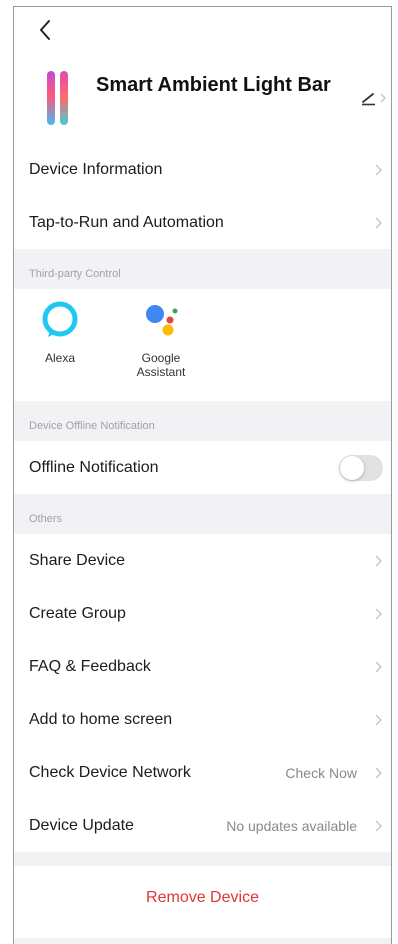 The width and height of the screenshot is (398, 944). I want to click on google-label-line2: Assistant, so click(161, 372).